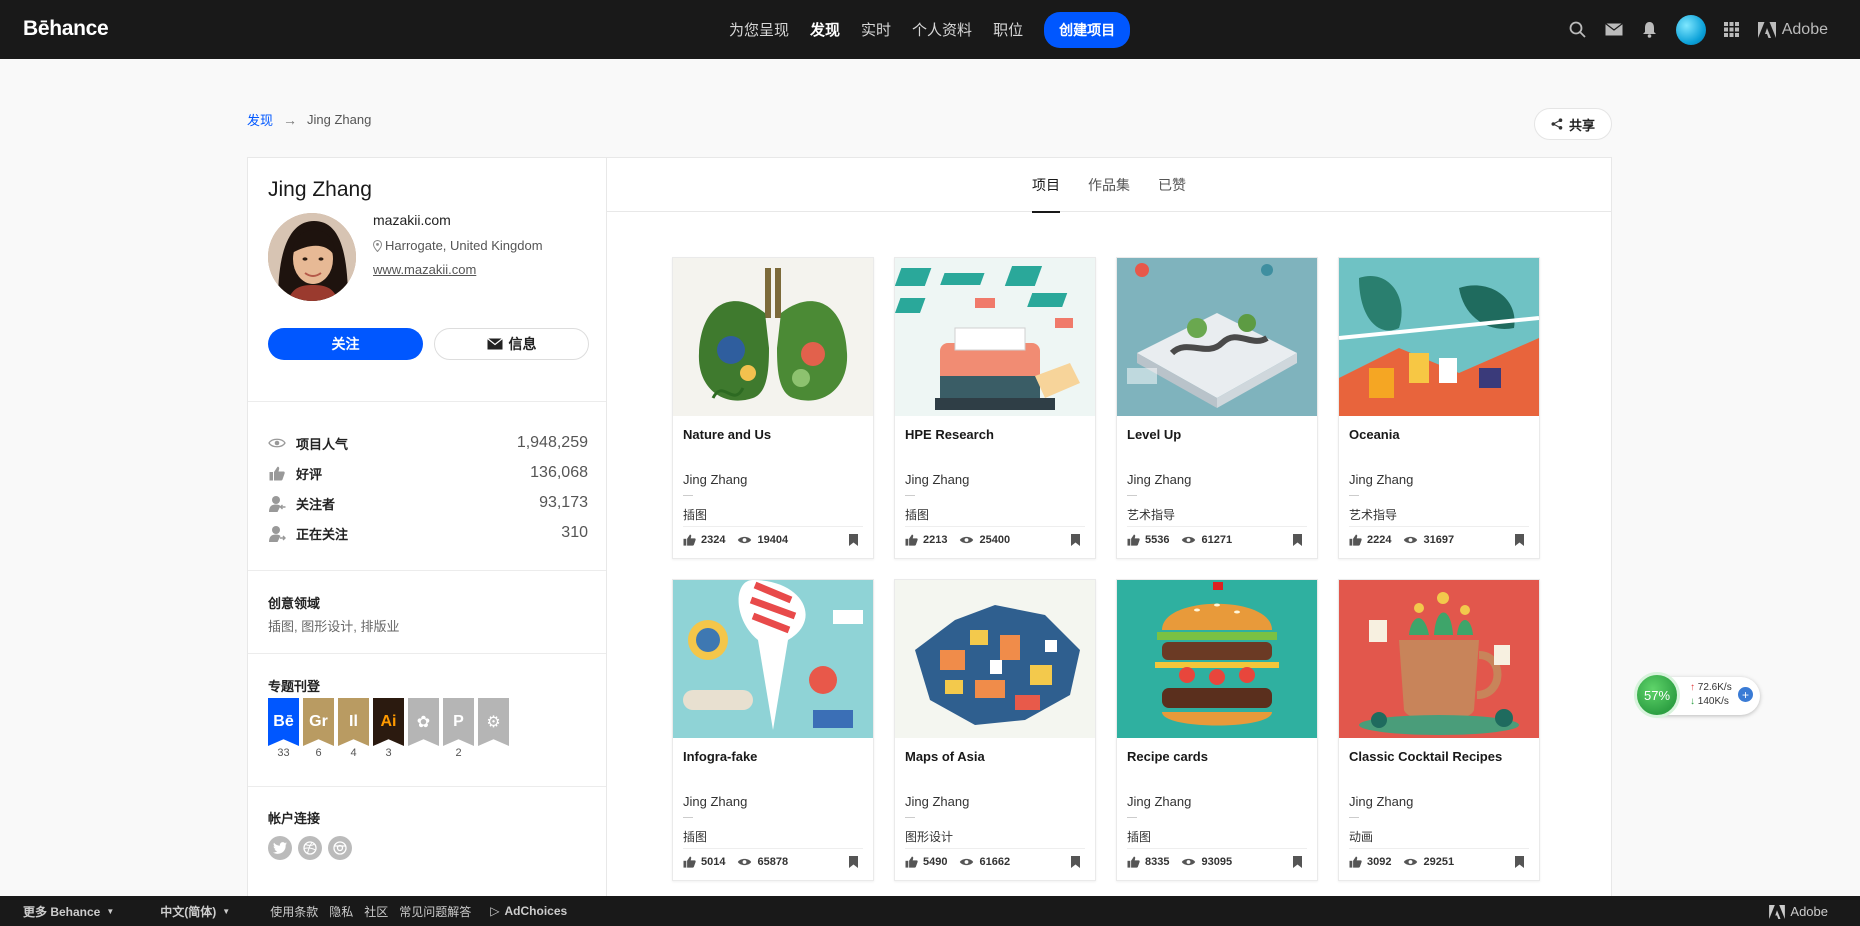 This screenshot has height=926, width=1860. I want to click on adchoices-label: AdChoices, so click(536, 911).